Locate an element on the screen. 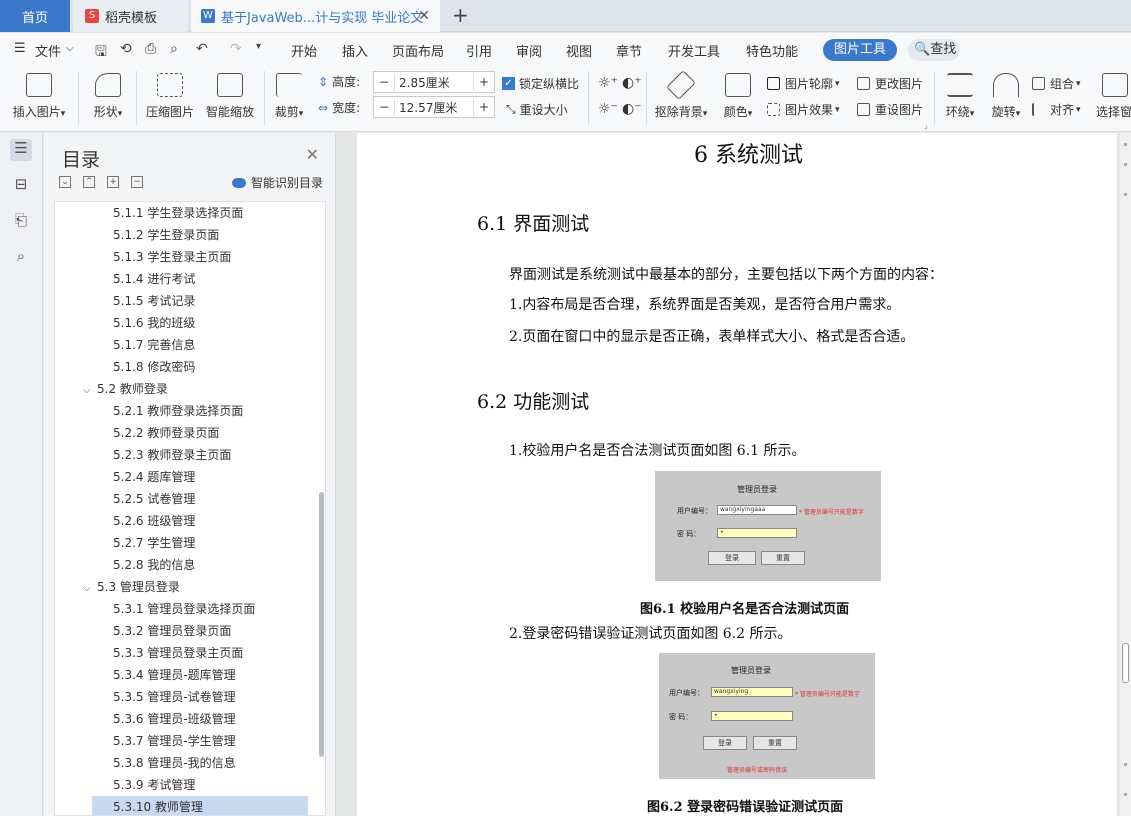 The image size is (1131, 816). toc-scrollbar is located at coordinates (321, 624).